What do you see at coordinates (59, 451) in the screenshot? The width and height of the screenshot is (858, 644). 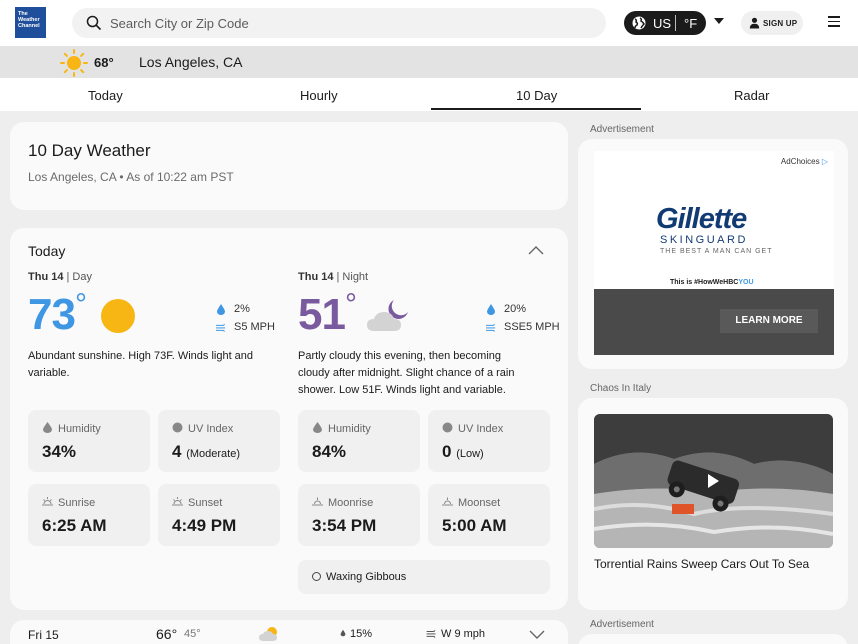 I see `day-humidity-value: 34%` at bounding box center [59, 451].